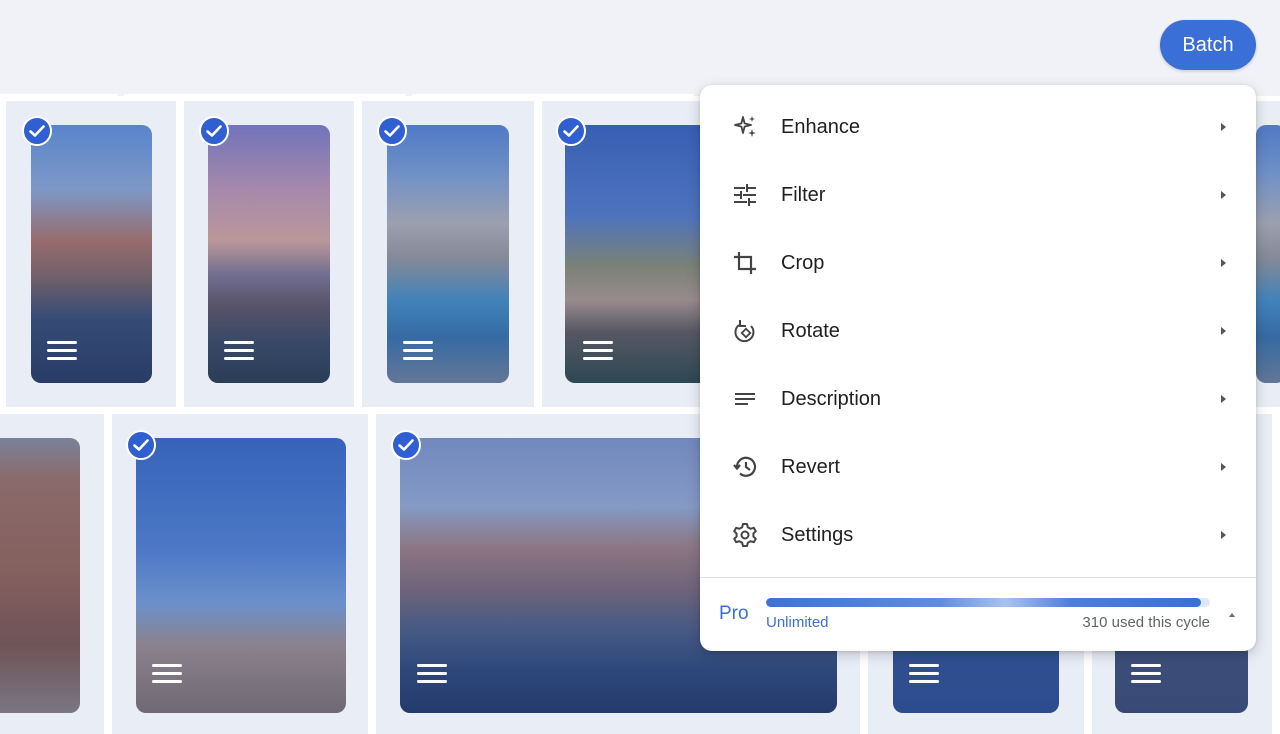 The width and height of the screenshot is (1280, 734). I want to click on notes-icon, so click(745, 399).